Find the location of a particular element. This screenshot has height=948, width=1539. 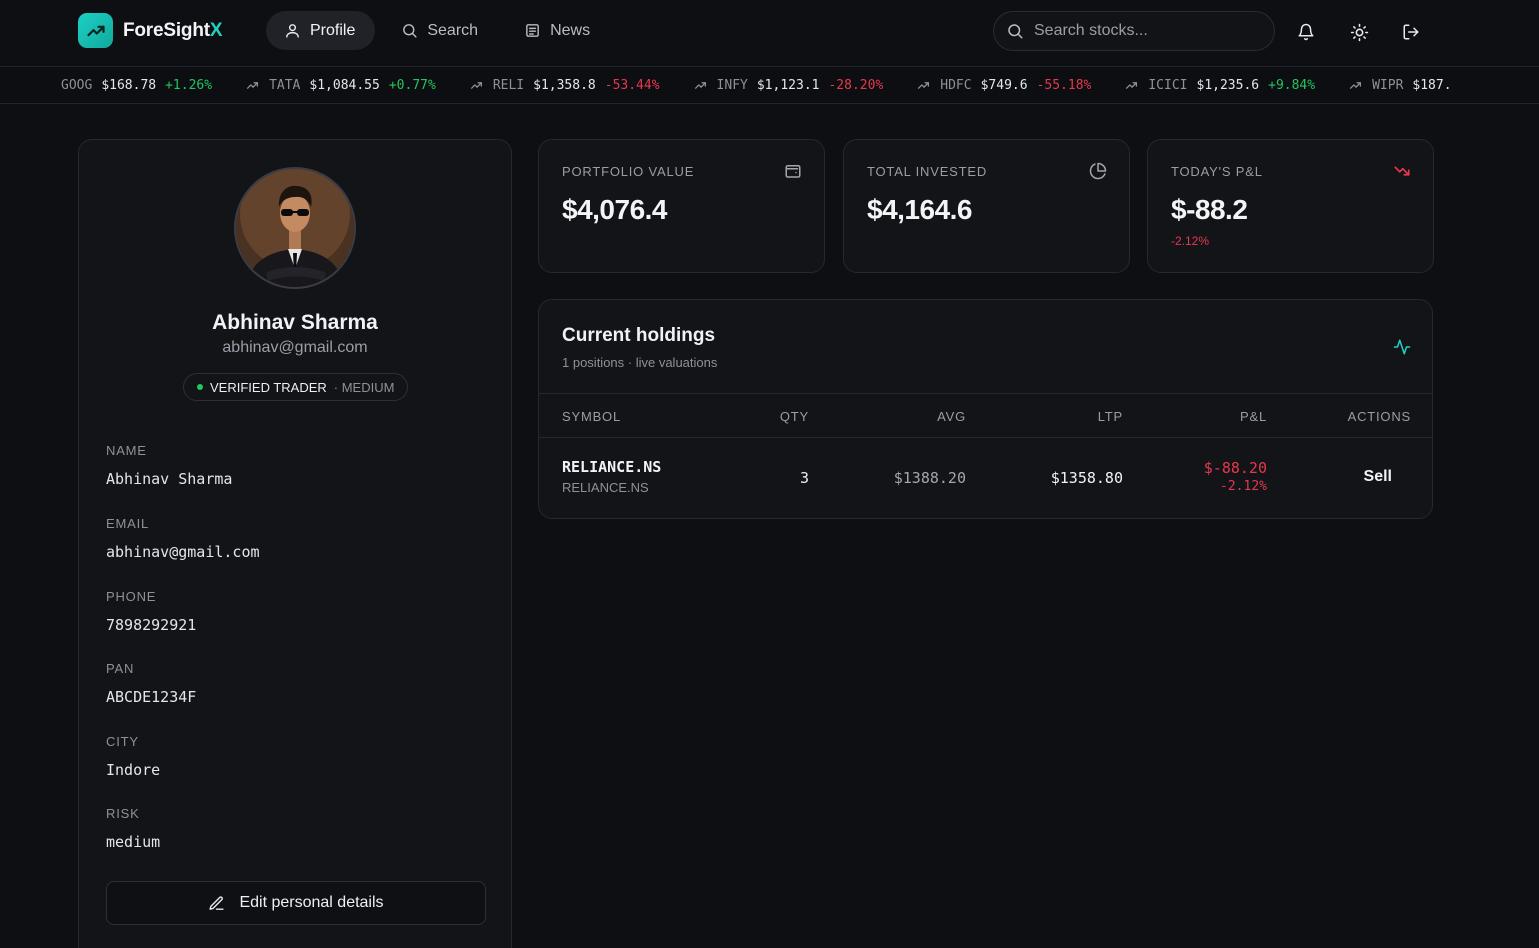

badge-main-label: VERIFIED TRADER is located at coordinates (268, 387).